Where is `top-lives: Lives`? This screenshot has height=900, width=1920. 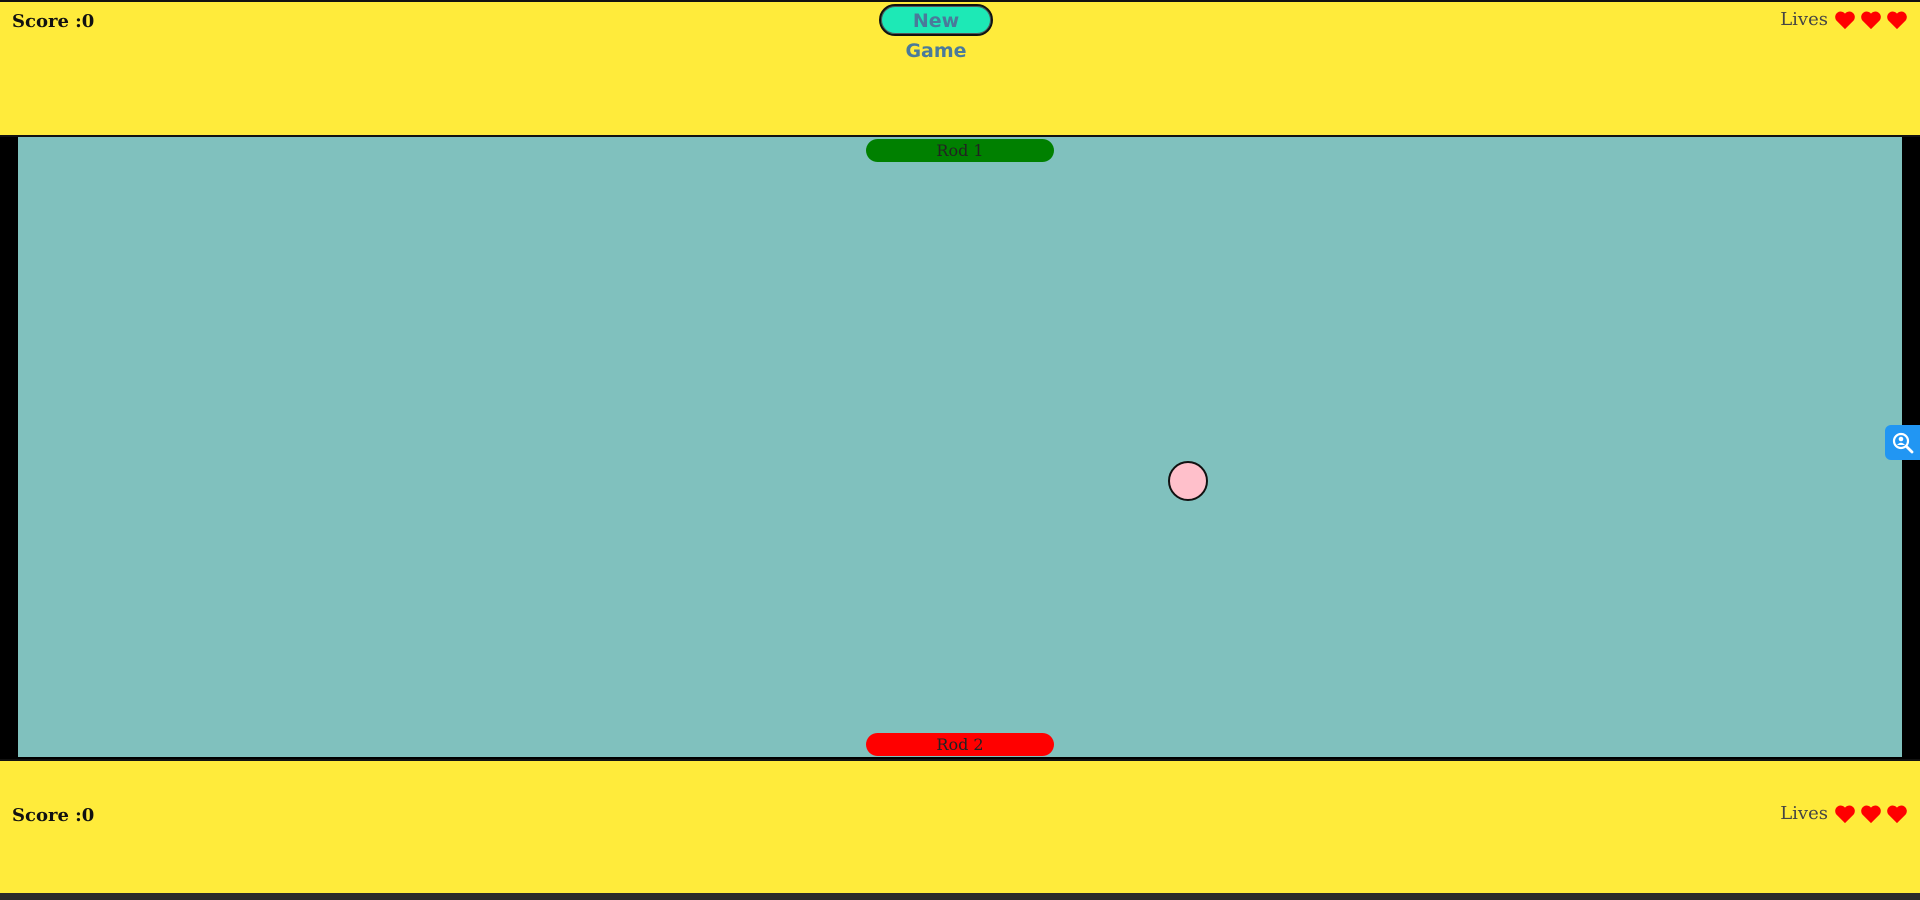
top-lives: Lives is located at coordinates (1844, 19).